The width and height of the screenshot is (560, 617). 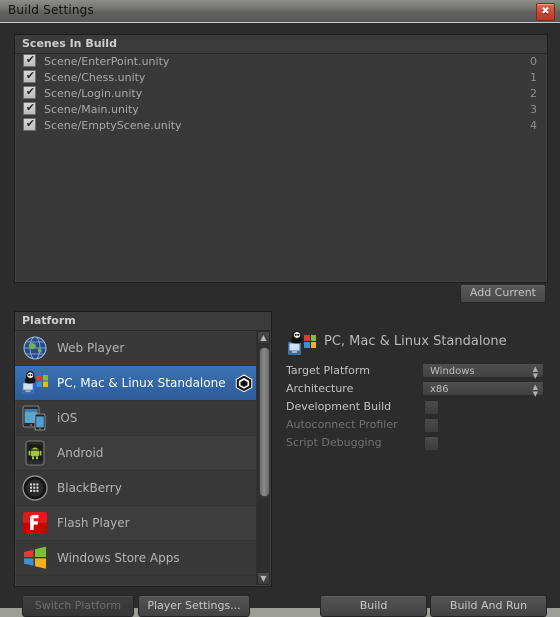 I want to click on platform-panel-header: Platform, so click(x=143, y=321).